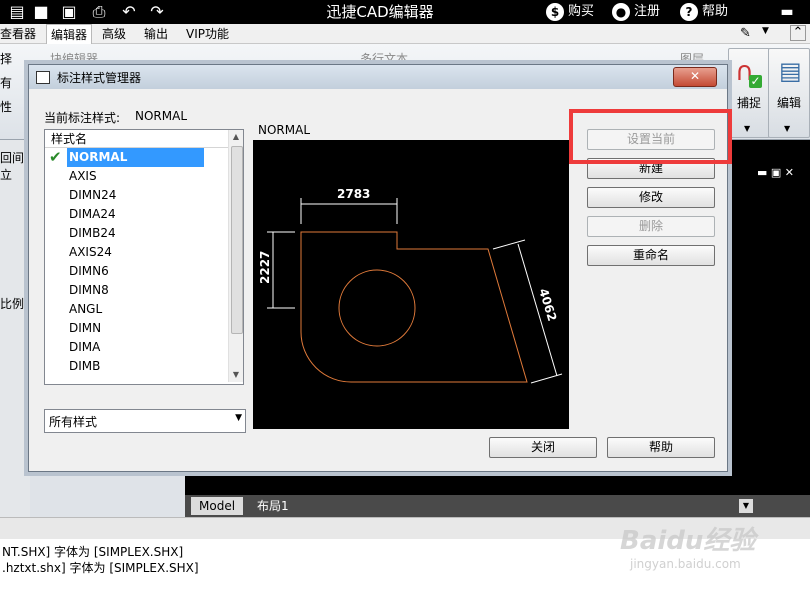  I want to click on style-list-scrollbar: ▲ ▼, so click(235, 256).